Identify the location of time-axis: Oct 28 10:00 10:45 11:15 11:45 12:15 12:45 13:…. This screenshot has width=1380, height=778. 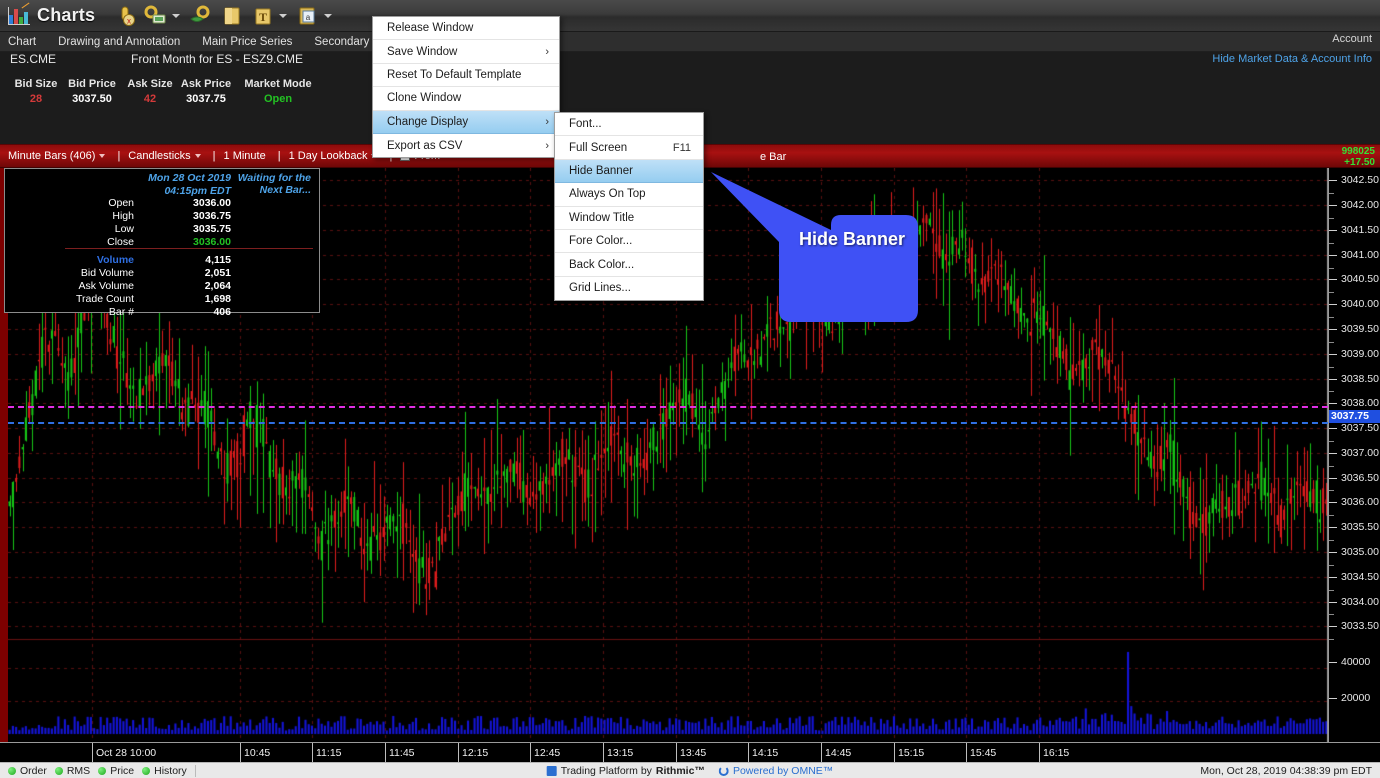
(690, 752).